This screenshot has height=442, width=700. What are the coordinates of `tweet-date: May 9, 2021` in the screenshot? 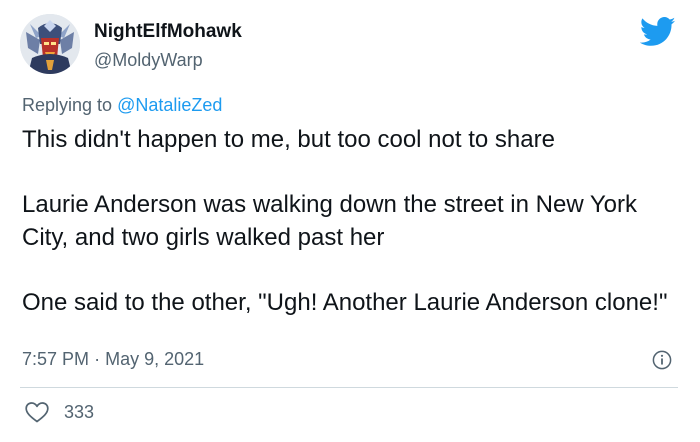 It's located at (155, 359).